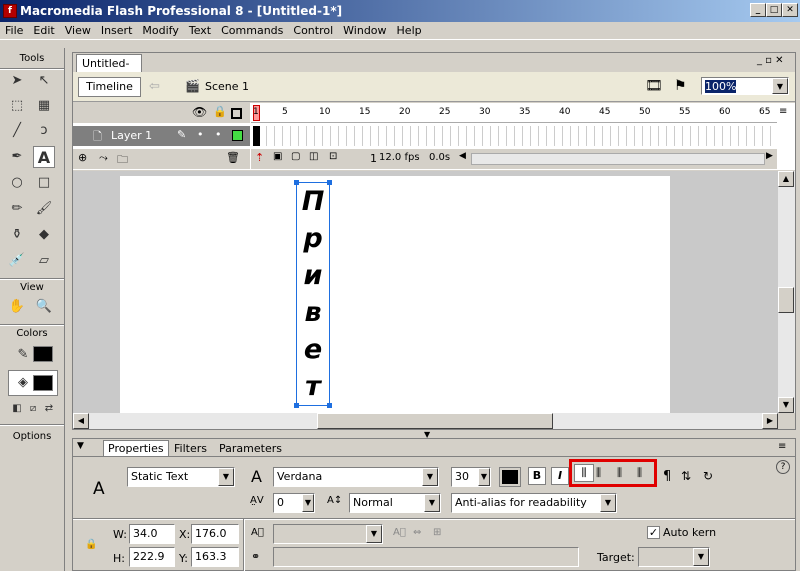  What do you see at coordinates (154, 86) in the screenshot?
I see `back-arrow-icon: ⇦` at bounding box center [154, 86].